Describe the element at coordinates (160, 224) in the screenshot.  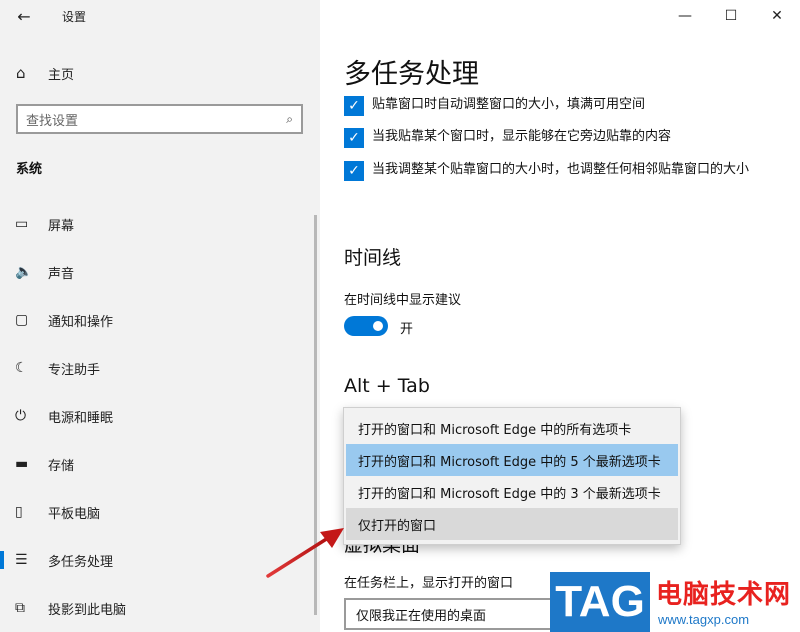
I see `sidebar-item-display: ▭ 屏幕` at that location.